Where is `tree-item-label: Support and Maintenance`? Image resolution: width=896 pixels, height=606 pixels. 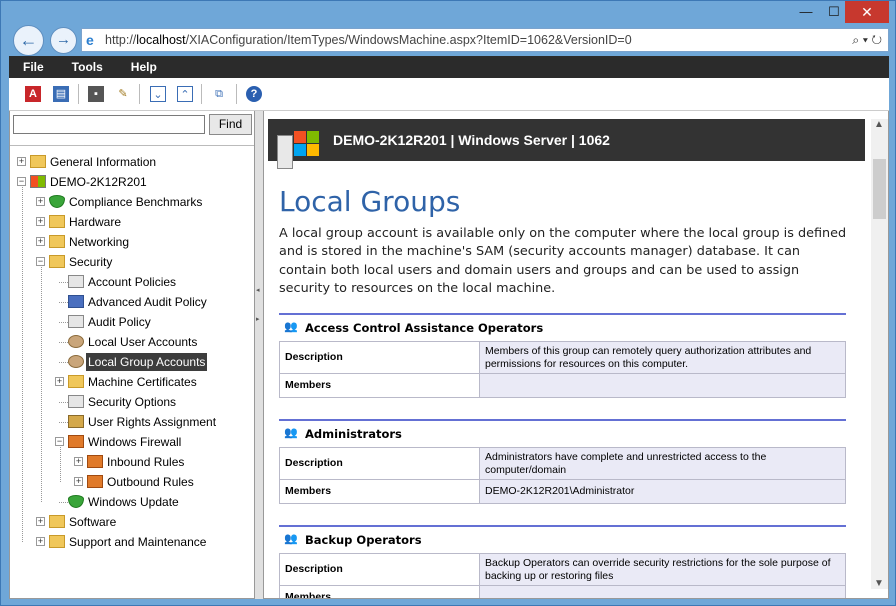
tree-item-label: Support and Maintenance is located at coordinates (137, 542).